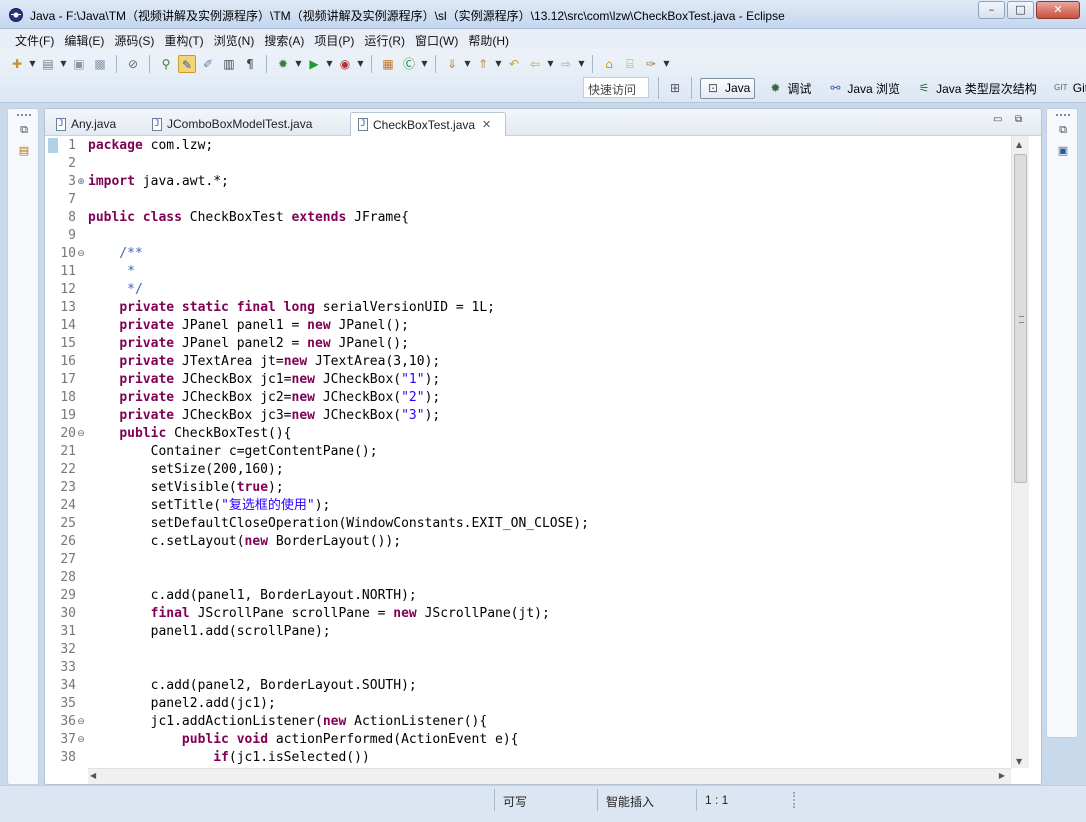 The image size is (1086, 822). What do you see at coordinates (528, 758) in the screenshot?
I see `code-line: 38 if(jc1.isSelected())` at bounding box center [528, 758].